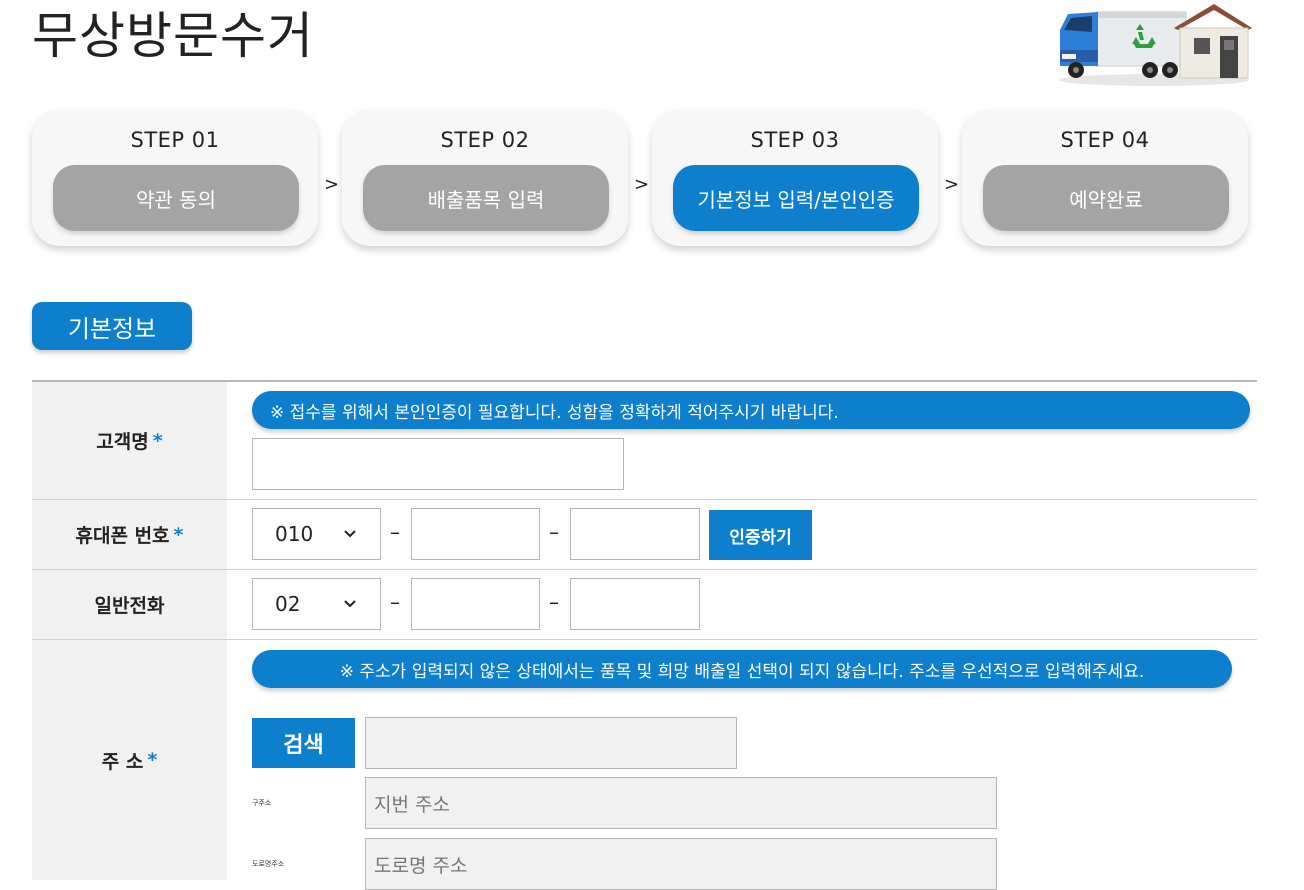 The height and width of the screenshot is (890, 1304). I want to click on form-row-mobile: 휴대폰 번호 * 010 – – 인증하기, so click(644, 535).